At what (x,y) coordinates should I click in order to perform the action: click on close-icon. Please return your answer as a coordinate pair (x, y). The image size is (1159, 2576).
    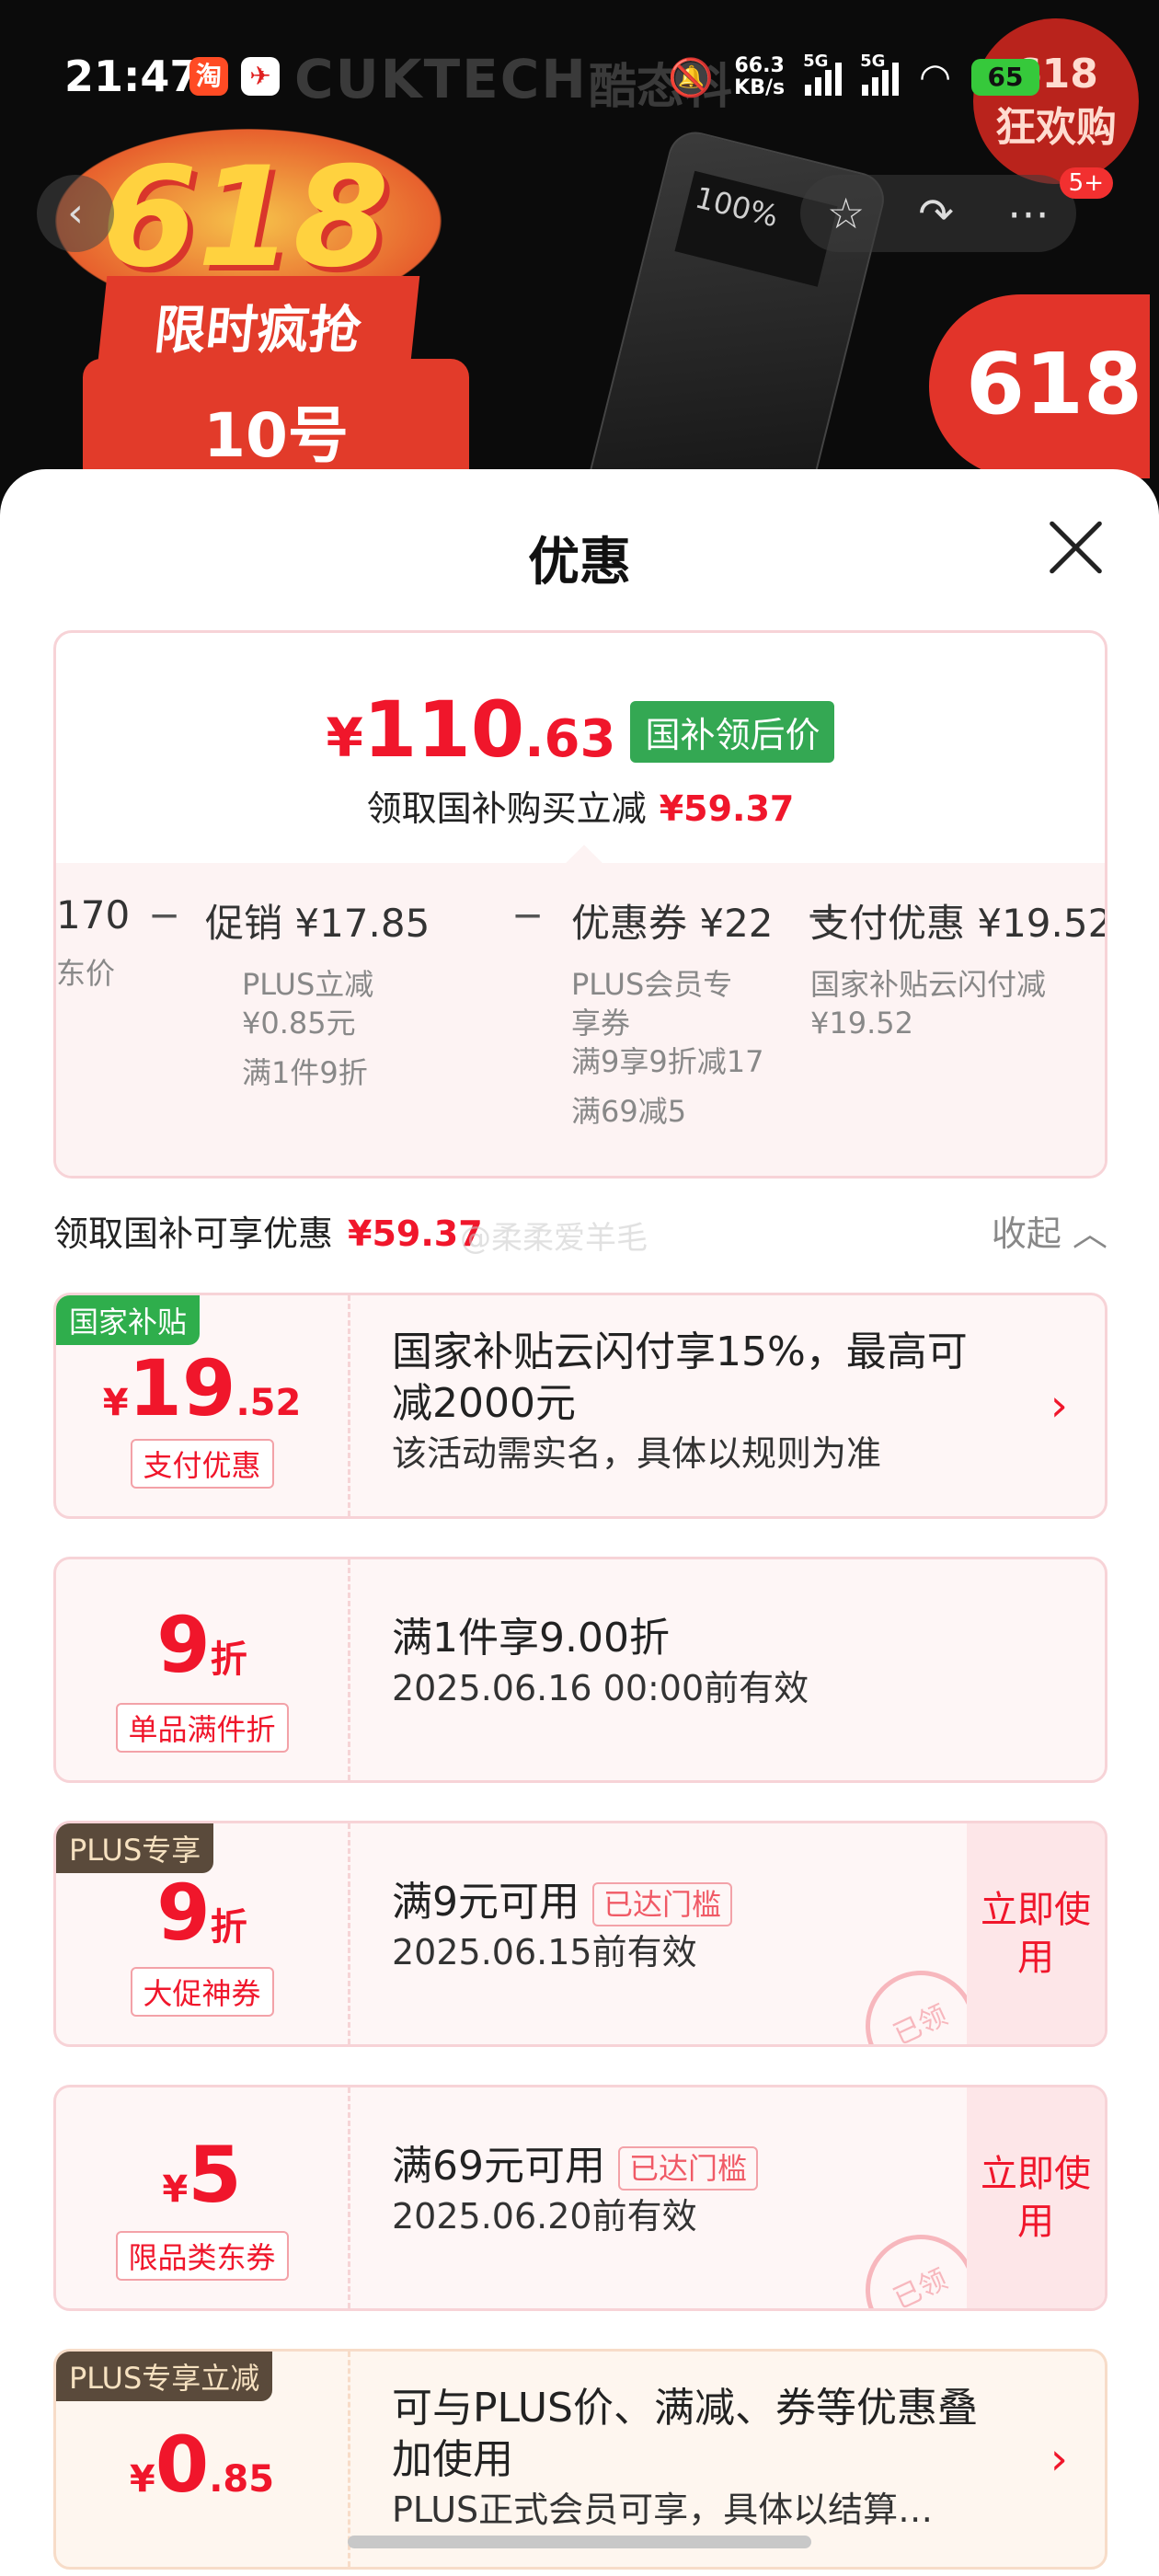
    Looking at the image, I should click on (1075, 547).